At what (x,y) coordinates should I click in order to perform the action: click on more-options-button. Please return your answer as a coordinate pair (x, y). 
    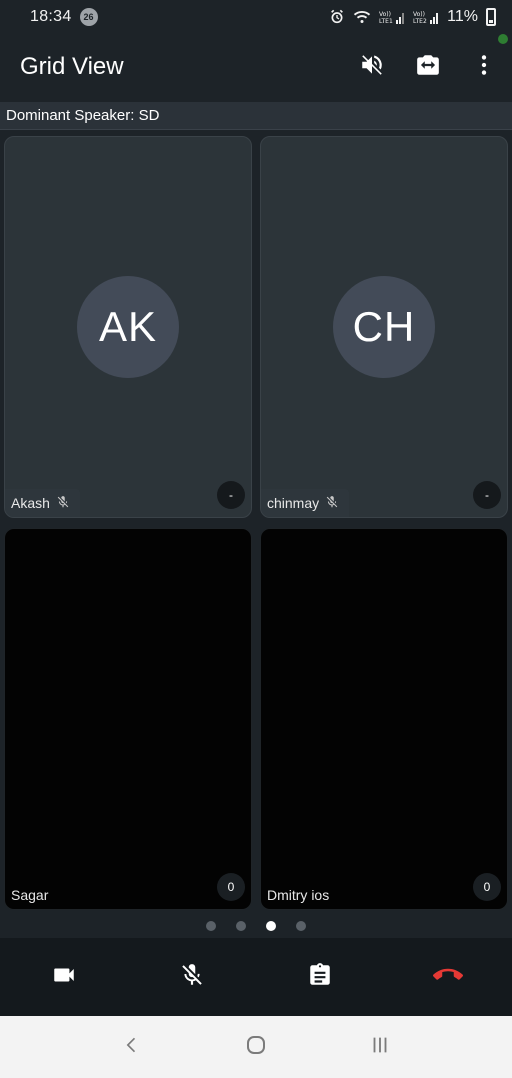
    Looking at the image, I should click on (484, 67).